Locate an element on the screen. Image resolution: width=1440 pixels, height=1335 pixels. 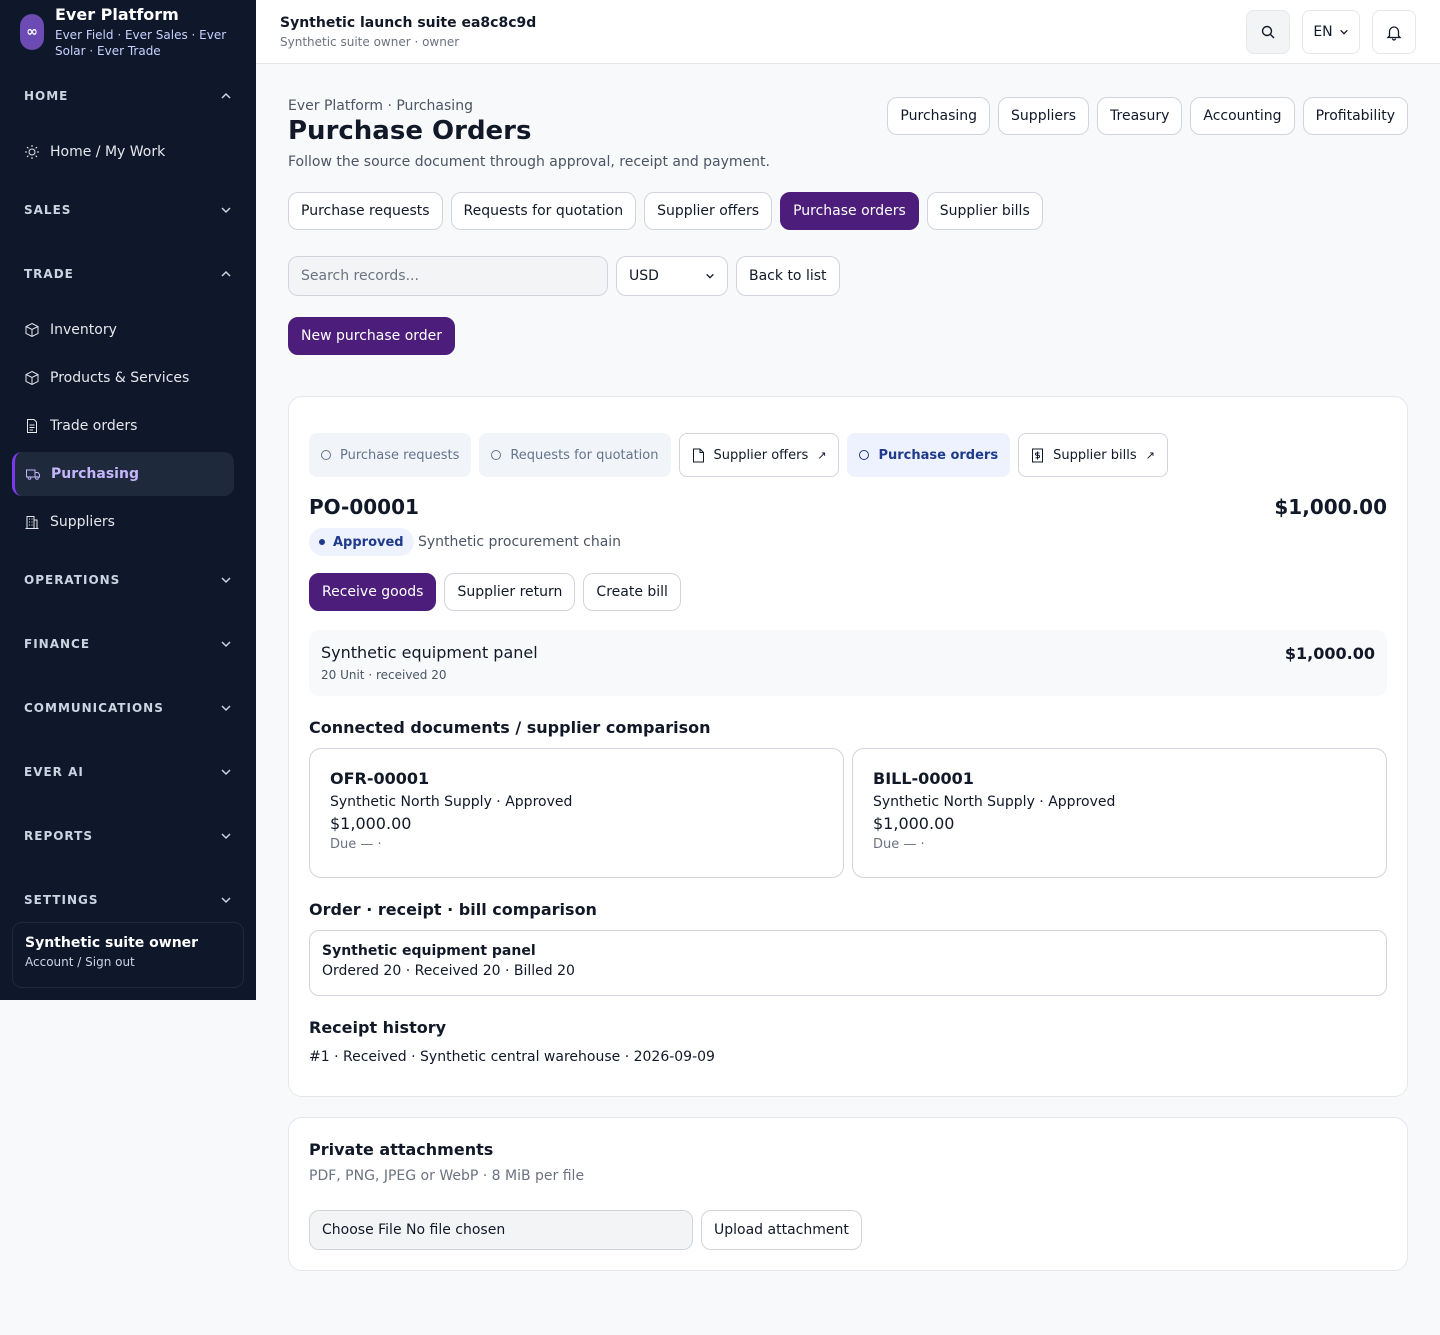
language-select: EN is located at coordinates (1331, 32).